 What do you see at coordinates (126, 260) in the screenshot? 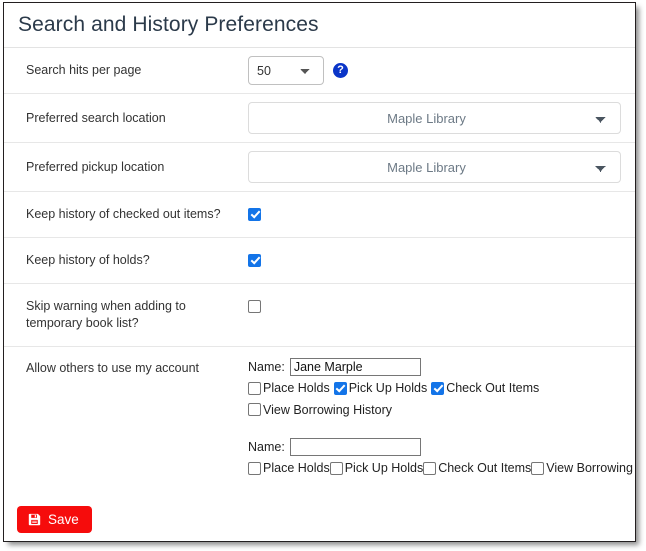
I see `label-keep-holds-history: Keep history of holds?` at bounding box center [126, 260].